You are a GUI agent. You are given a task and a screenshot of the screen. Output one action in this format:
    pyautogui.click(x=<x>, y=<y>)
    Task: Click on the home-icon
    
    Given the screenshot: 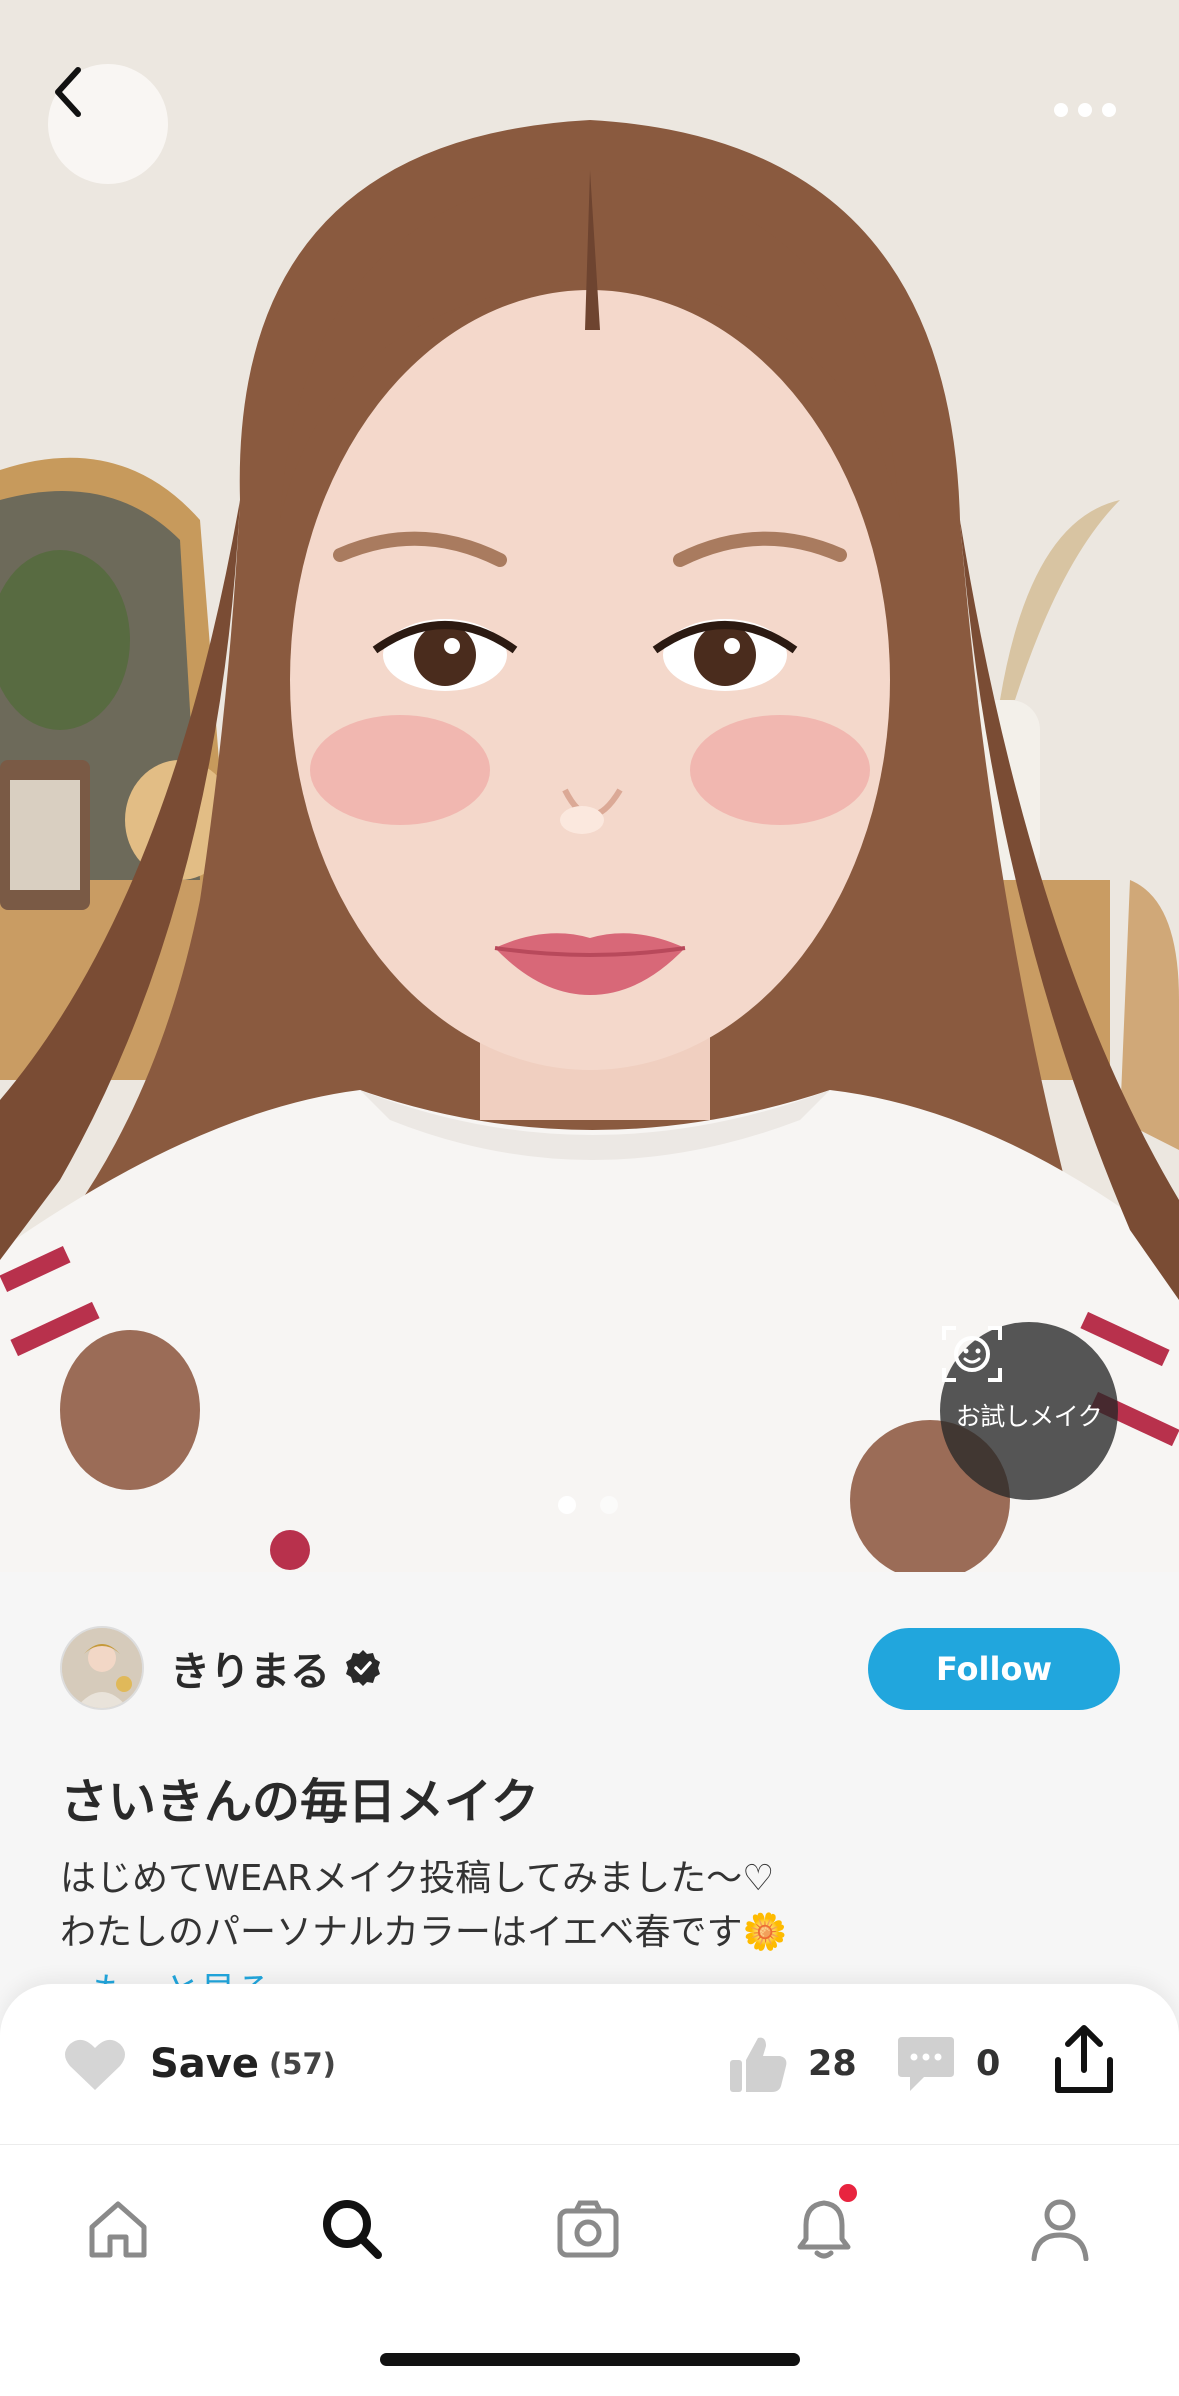 What is the action you would take?
    pyautogui.click(x=118, y=2229)
    